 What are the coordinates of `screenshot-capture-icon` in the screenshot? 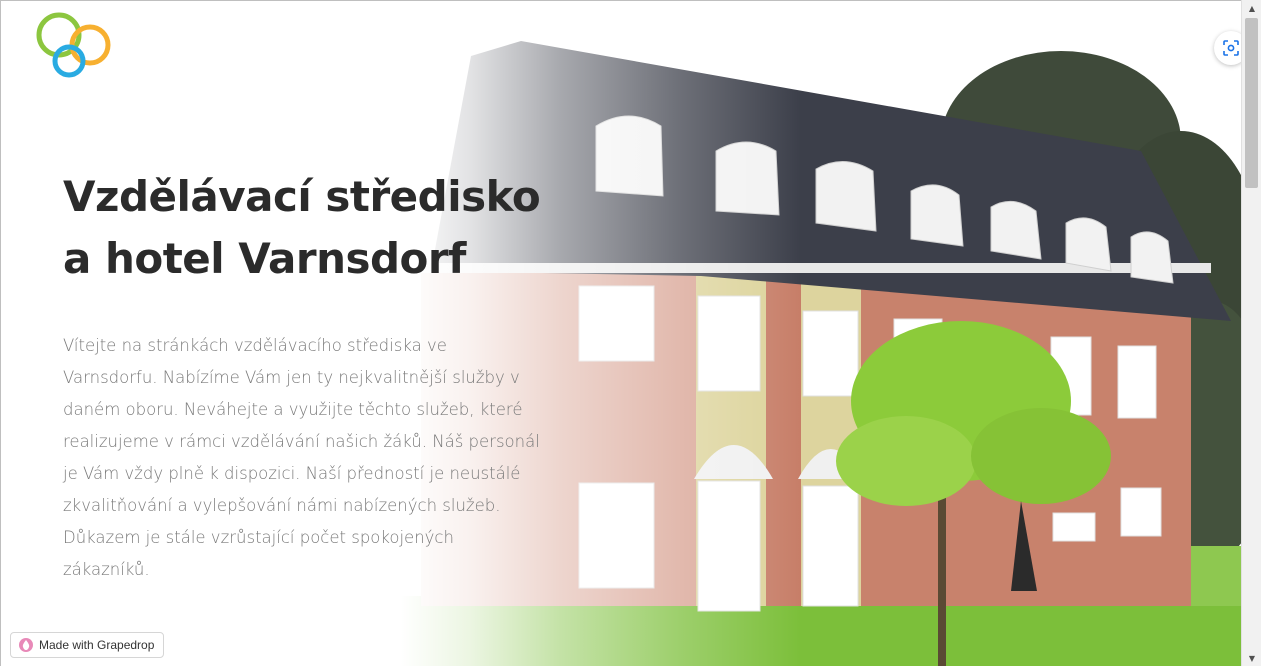 It's located at (1231, 48).